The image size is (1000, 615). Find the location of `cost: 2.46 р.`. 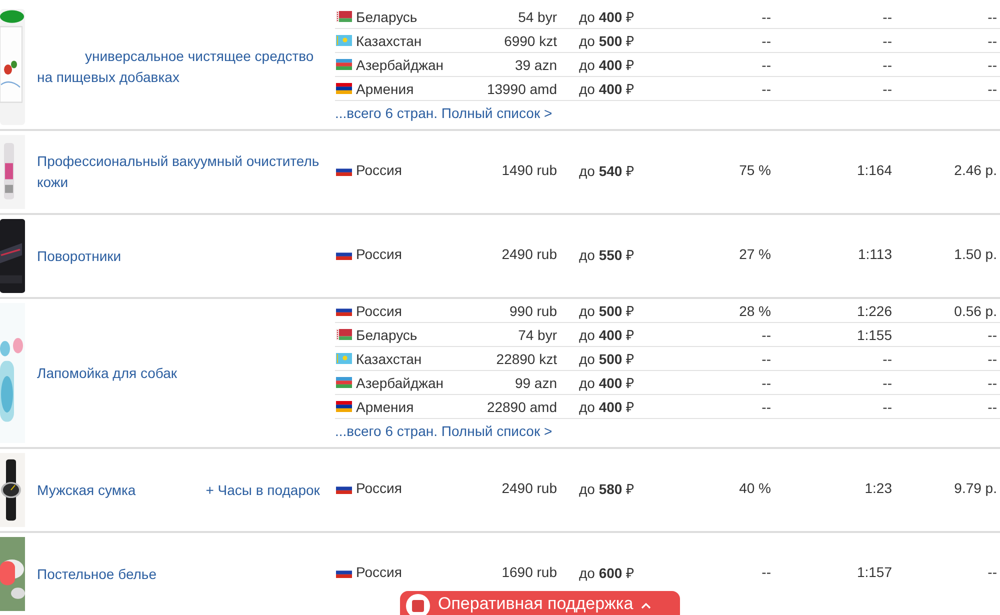

cost: 2.46 р. is located at coordinates (975, 170).